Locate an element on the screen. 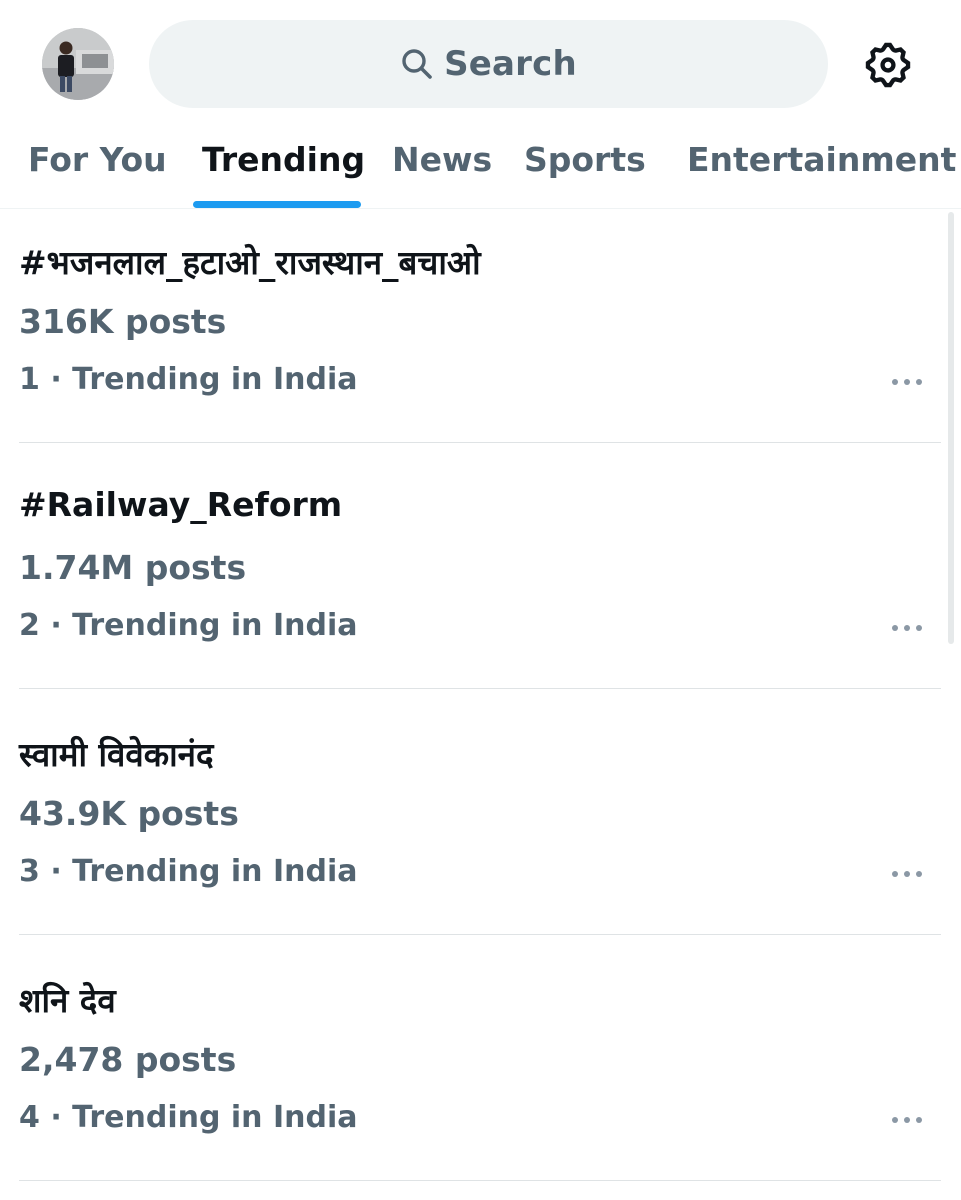 The image size is (961, 1200). avatar is located at coordinates (78, 64).